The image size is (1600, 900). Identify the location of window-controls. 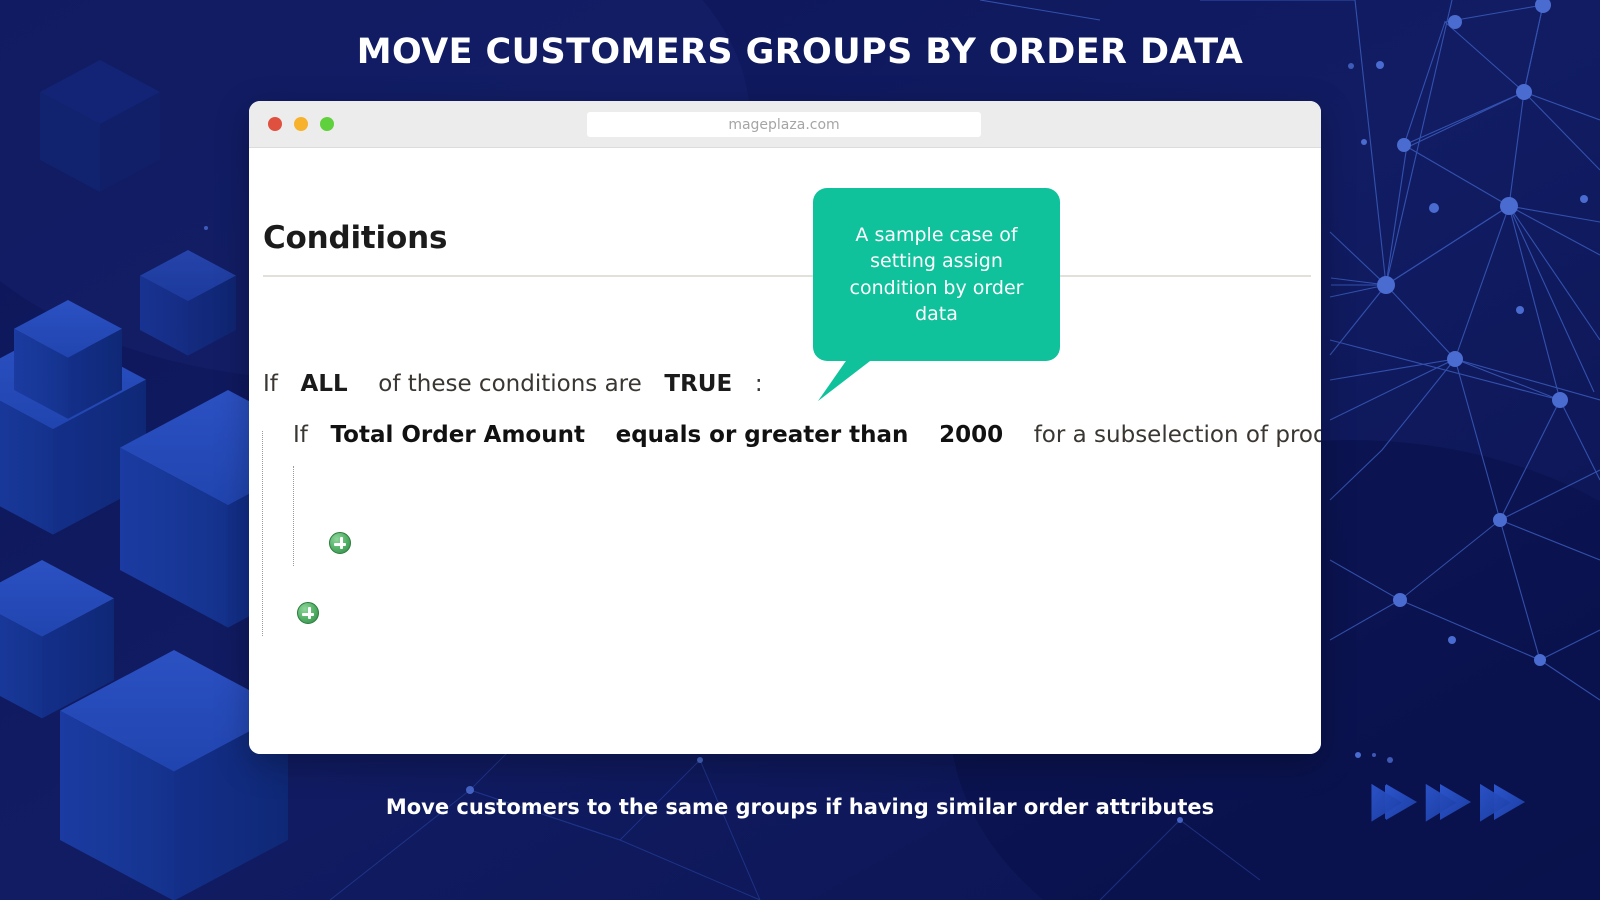
(301, 124).